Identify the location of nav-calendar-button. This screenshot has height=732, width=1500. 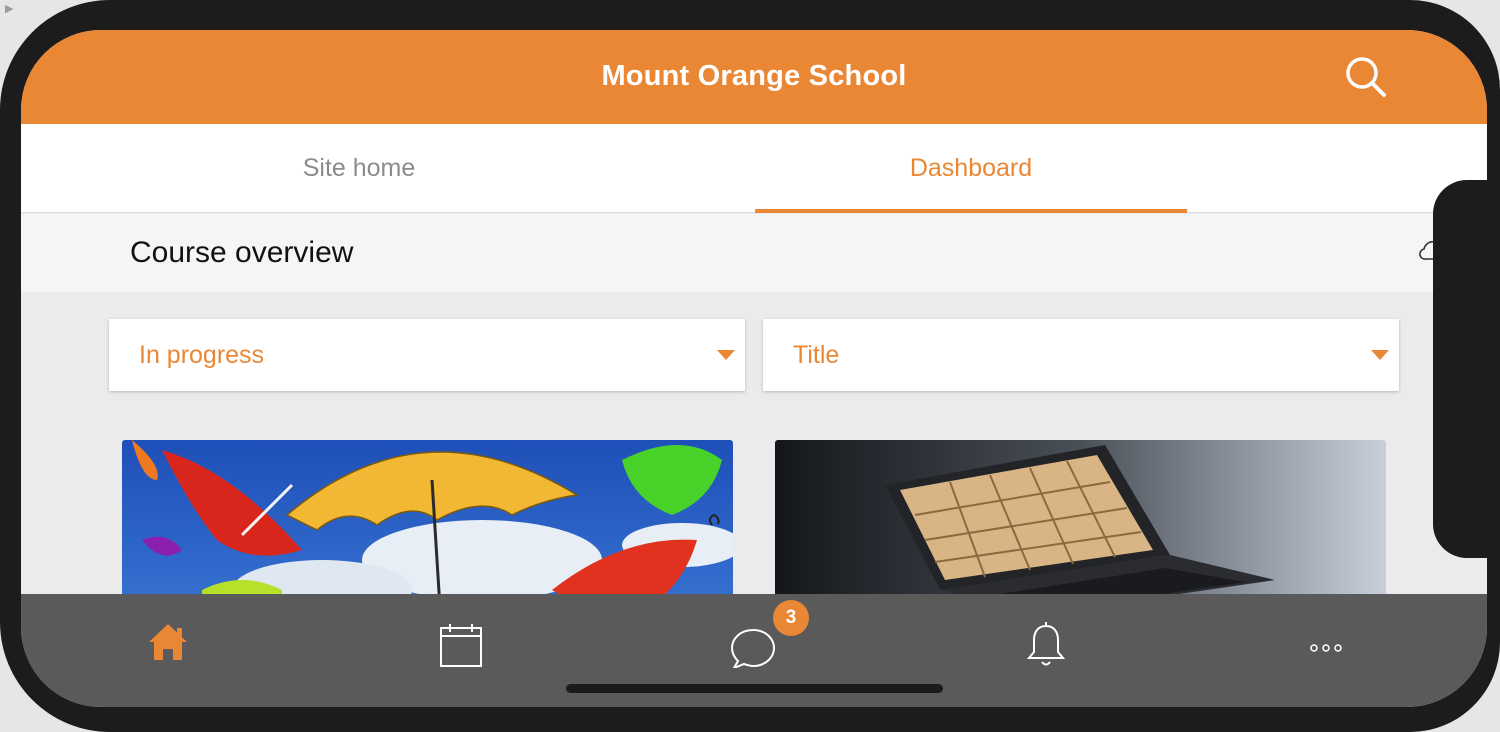
(461, 638).